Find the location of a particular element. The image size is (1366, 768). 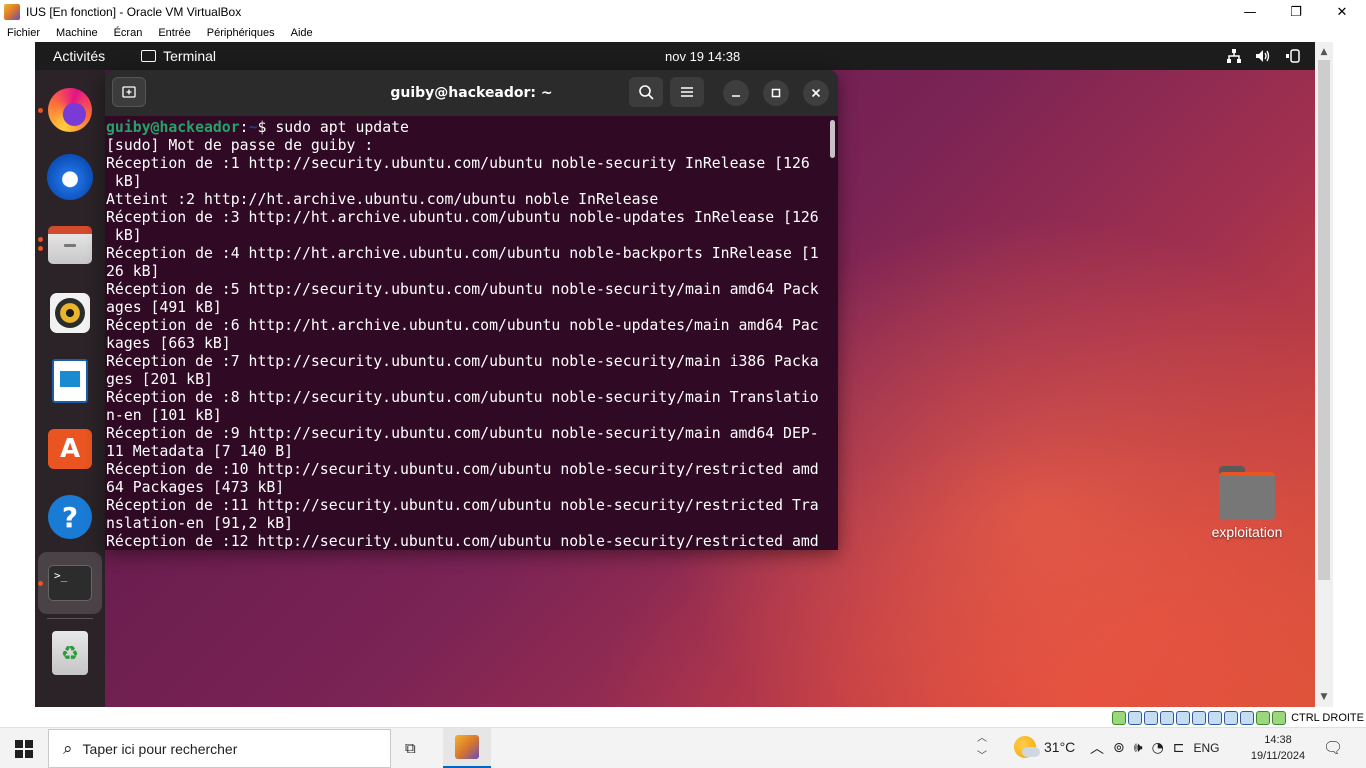

terminal-maximize-button is located at coordinates (776, 93).